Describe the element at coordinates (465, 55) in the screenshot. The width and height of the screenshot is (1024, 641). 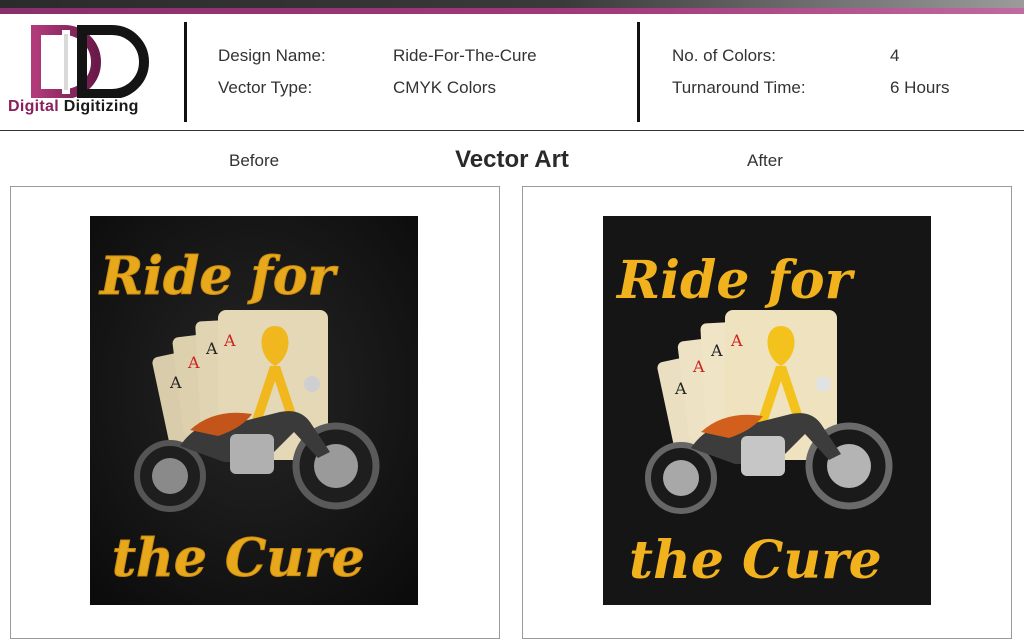
I see `design-name-value: Ride-For-The-Cure` at that location.